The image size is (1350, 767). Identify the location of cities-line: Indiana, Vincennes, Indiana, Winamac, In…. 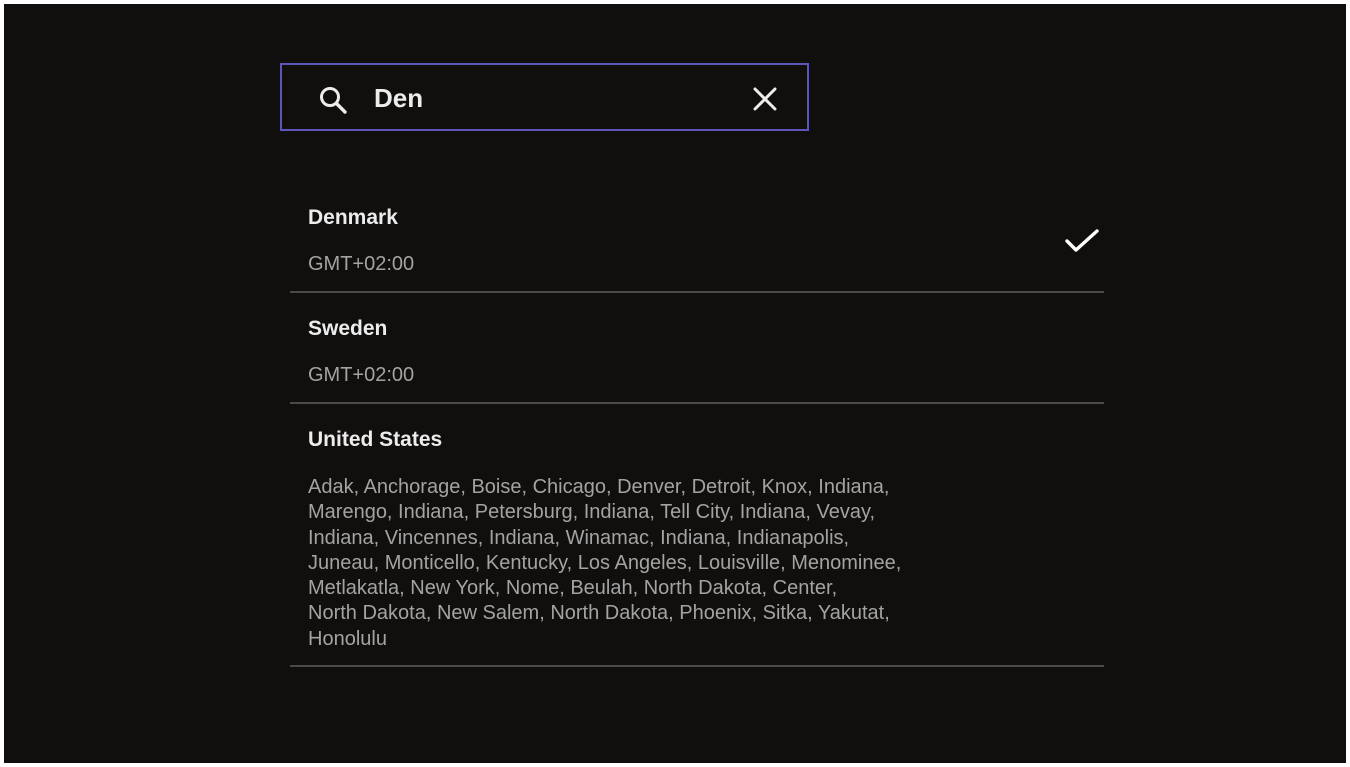
(579, 537).